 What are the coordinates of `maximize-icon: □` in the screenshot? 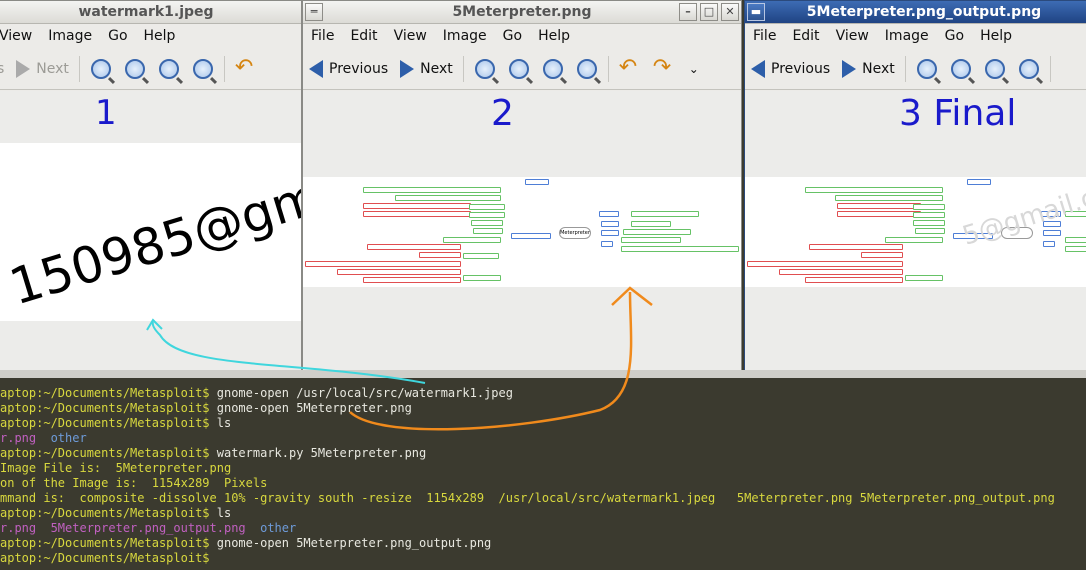 It's located at (709, 12).